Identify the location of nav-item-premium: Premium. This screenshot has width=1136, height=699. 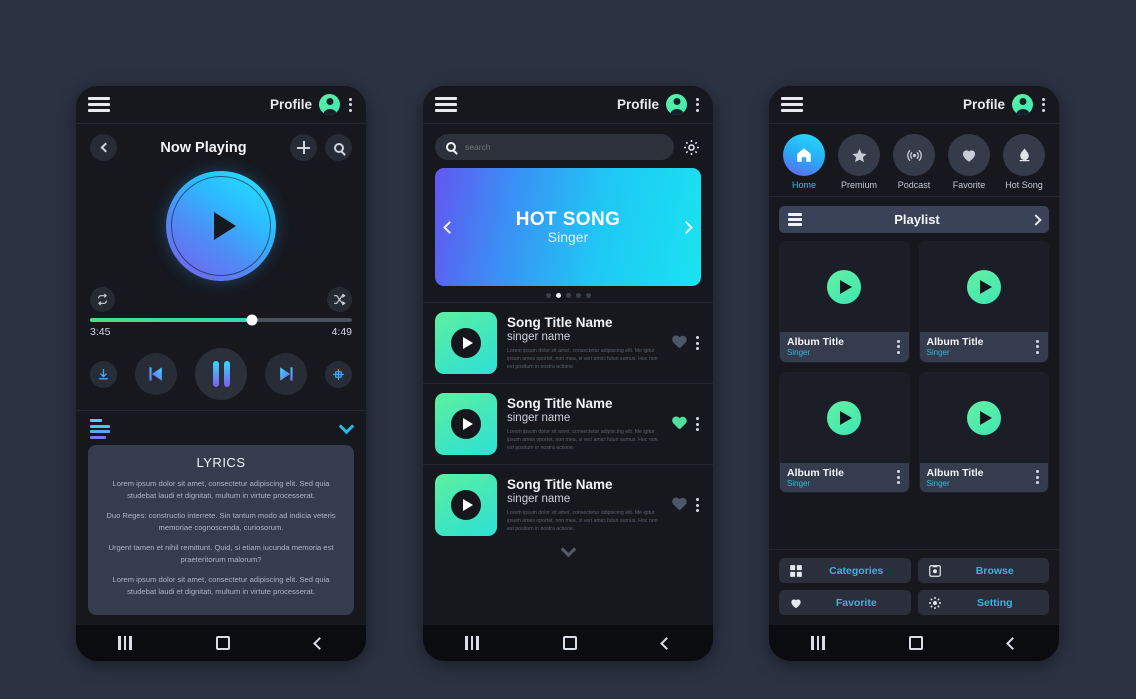
(859, 162).